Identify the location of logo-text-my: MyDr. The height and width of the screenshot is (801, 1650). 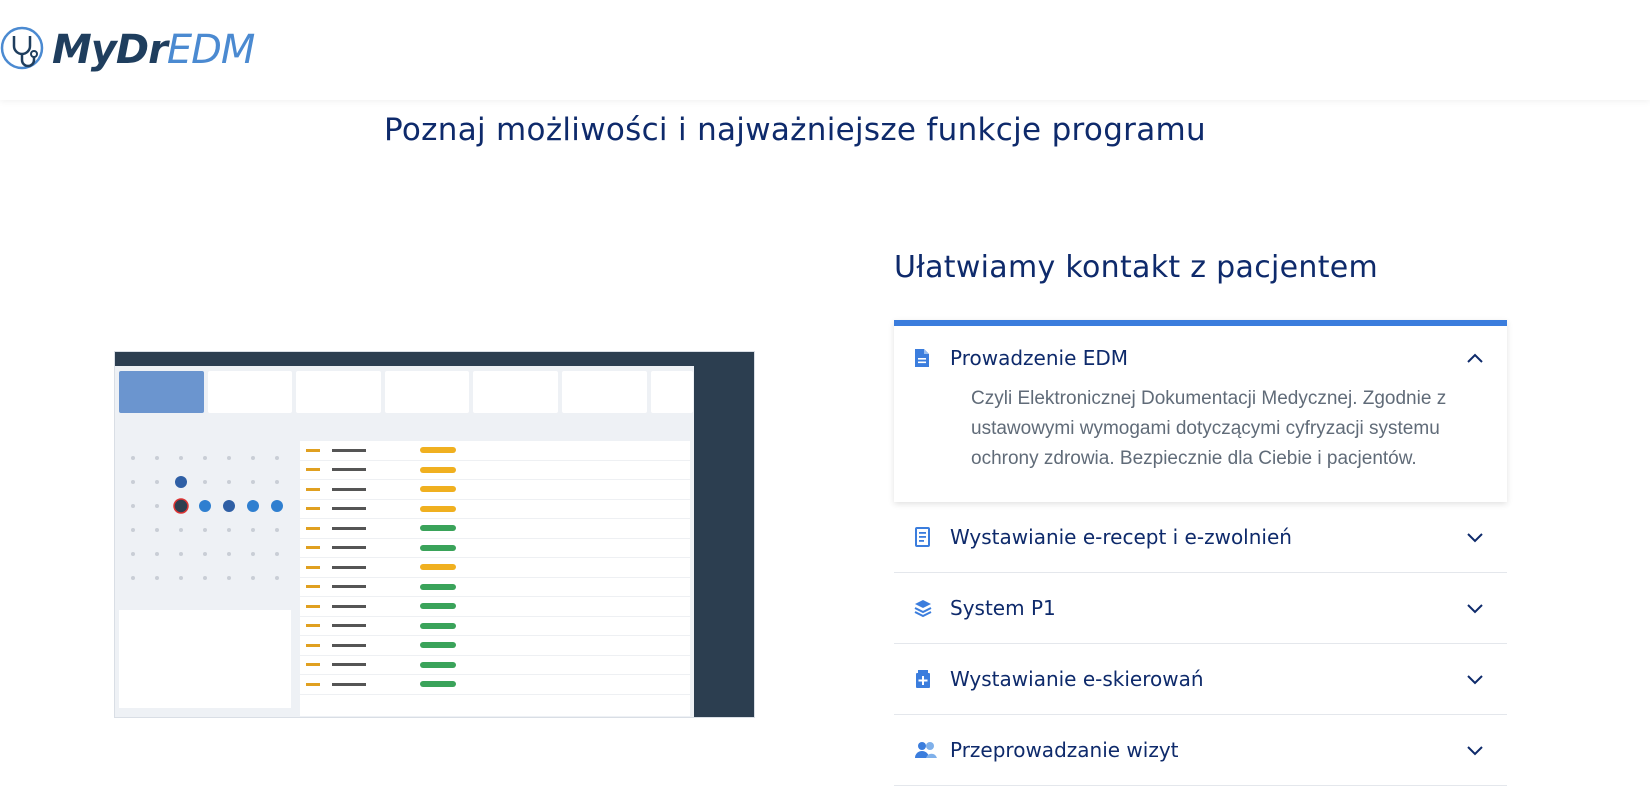
(110, 50).